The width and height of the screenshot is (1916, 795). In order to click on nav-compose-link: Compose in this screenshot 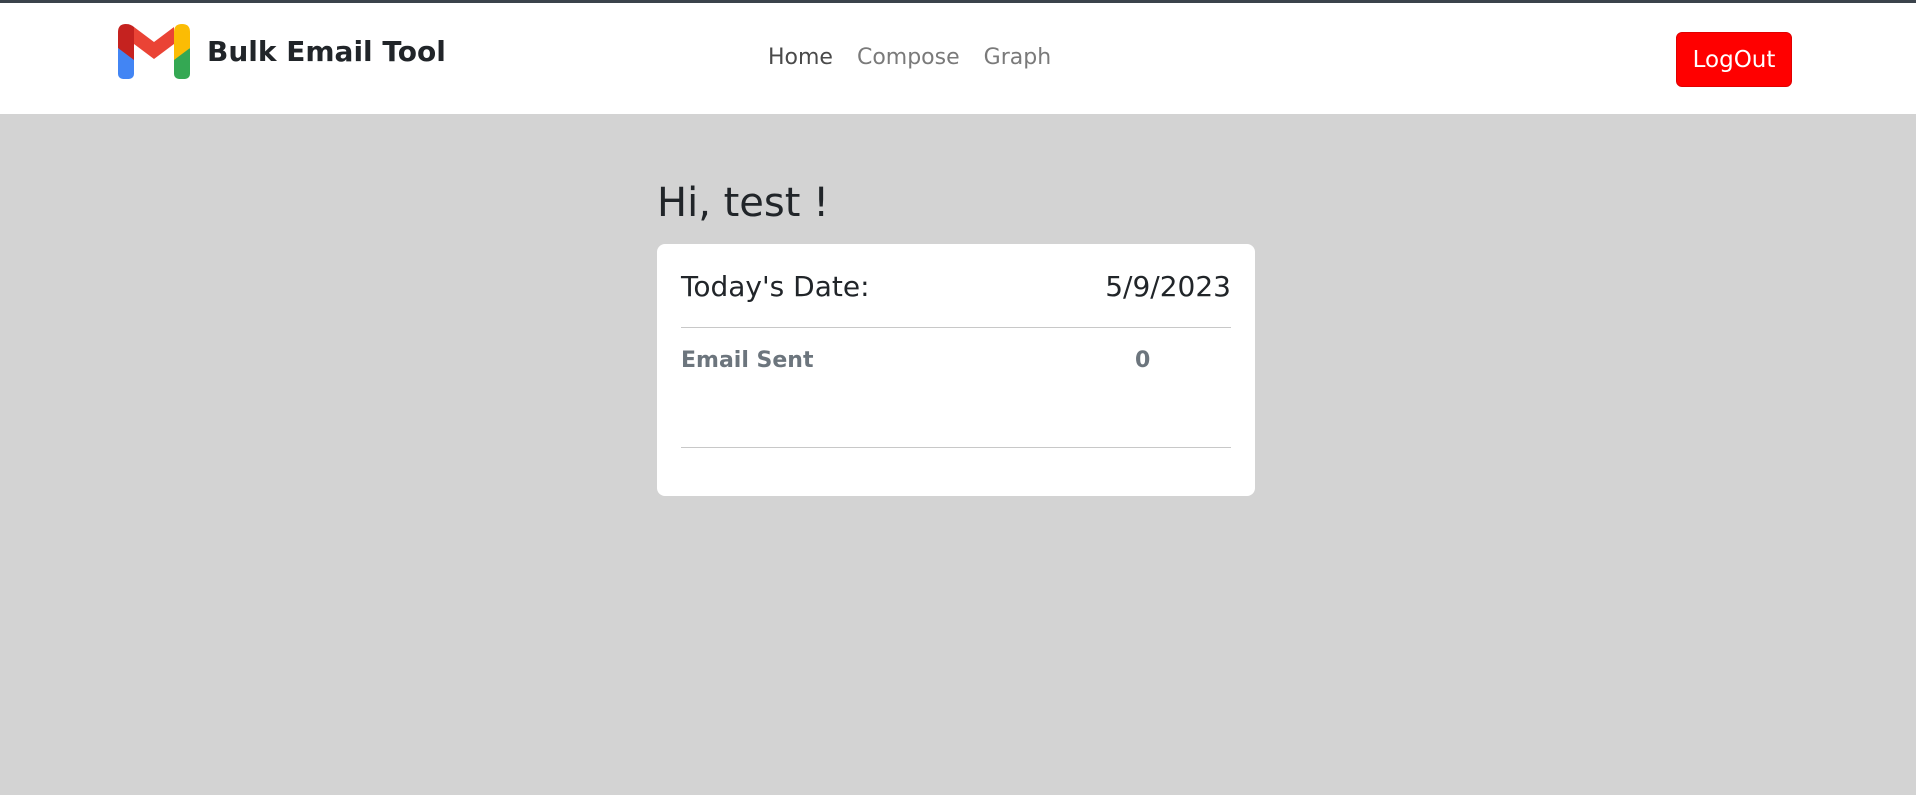, I will do `click(908, 57)`.